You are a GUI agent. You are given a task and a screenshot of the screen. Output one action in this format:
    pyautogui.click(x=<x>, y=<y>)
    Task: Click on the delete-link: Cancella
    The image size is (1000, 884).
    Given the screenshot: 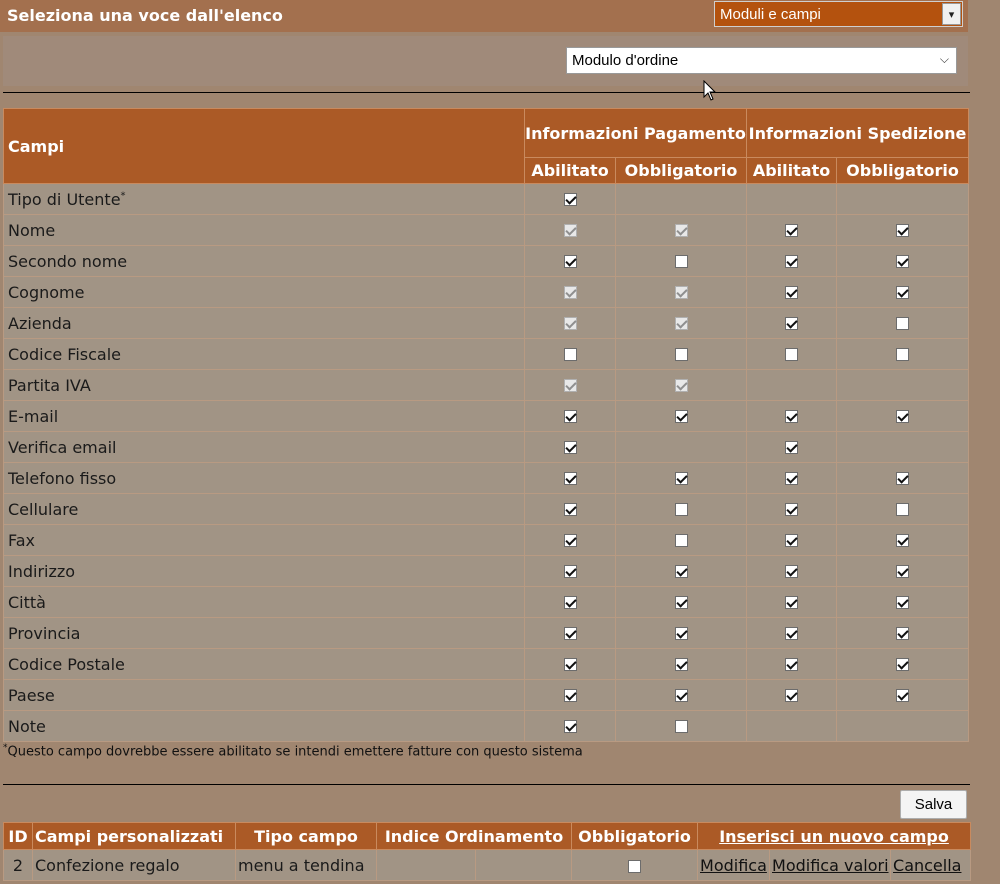 What is the action you would take?
    pyautogui.click(x=927, y=865)
    